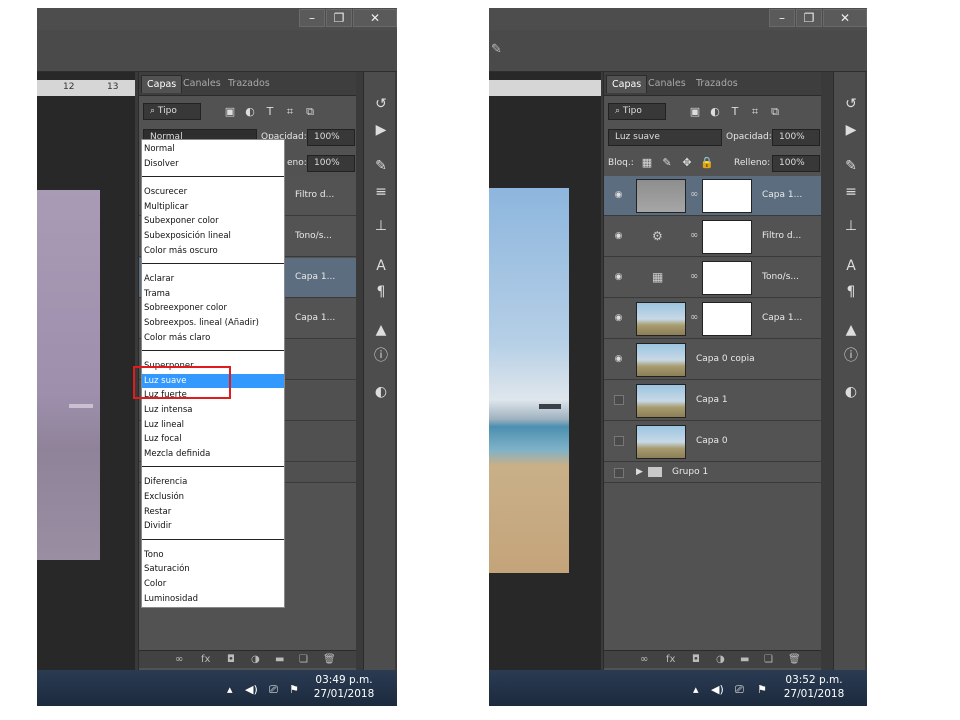 The image size is (960, 720). What do you see at coordinates (381, 330) in the screenshot?
I see `histogram-icon: ▲` at bounding box center [381, 330].